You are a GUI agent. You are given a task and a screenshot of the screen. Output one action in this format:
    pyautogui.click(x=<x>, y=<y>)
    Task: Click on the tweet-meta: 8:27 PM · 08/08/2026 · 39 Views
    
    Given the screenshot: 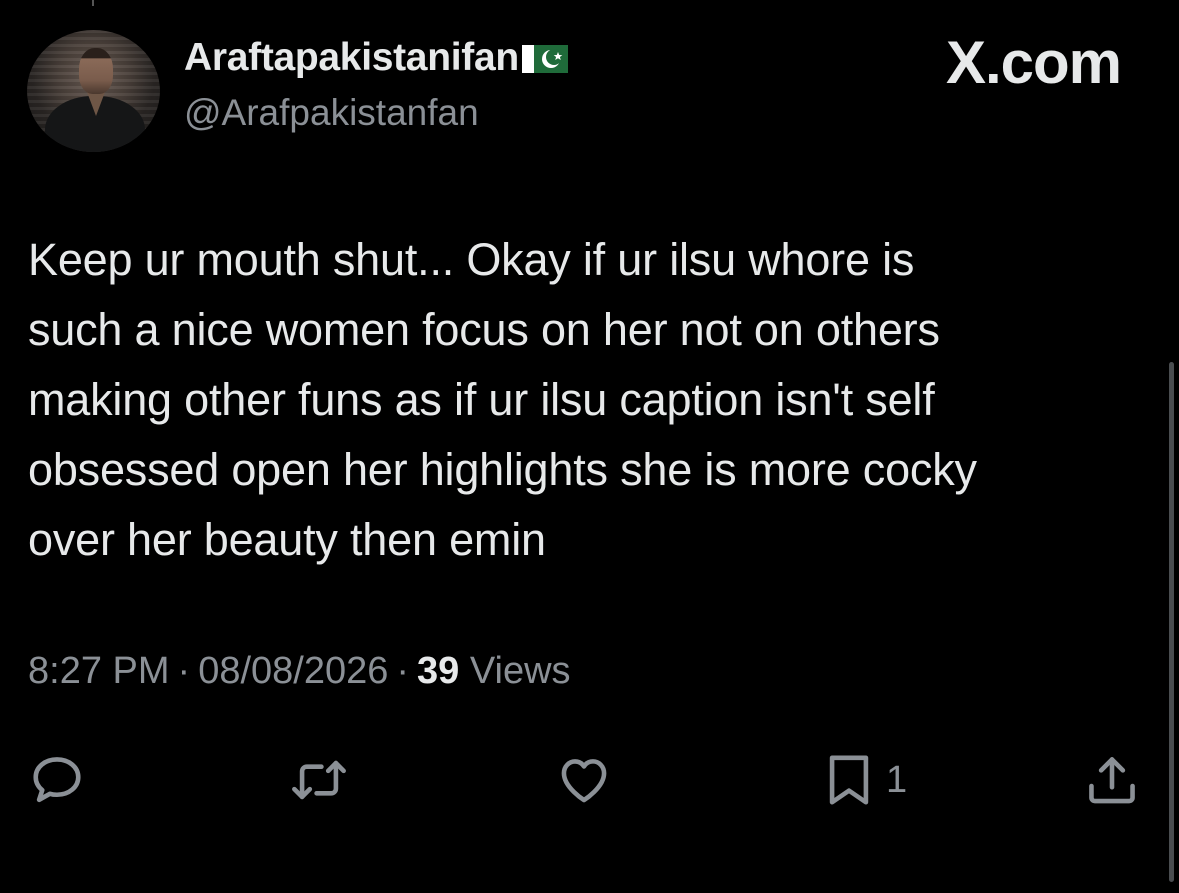 What is the action you would take?
    pyautogui.click(x=299, y=671)
    